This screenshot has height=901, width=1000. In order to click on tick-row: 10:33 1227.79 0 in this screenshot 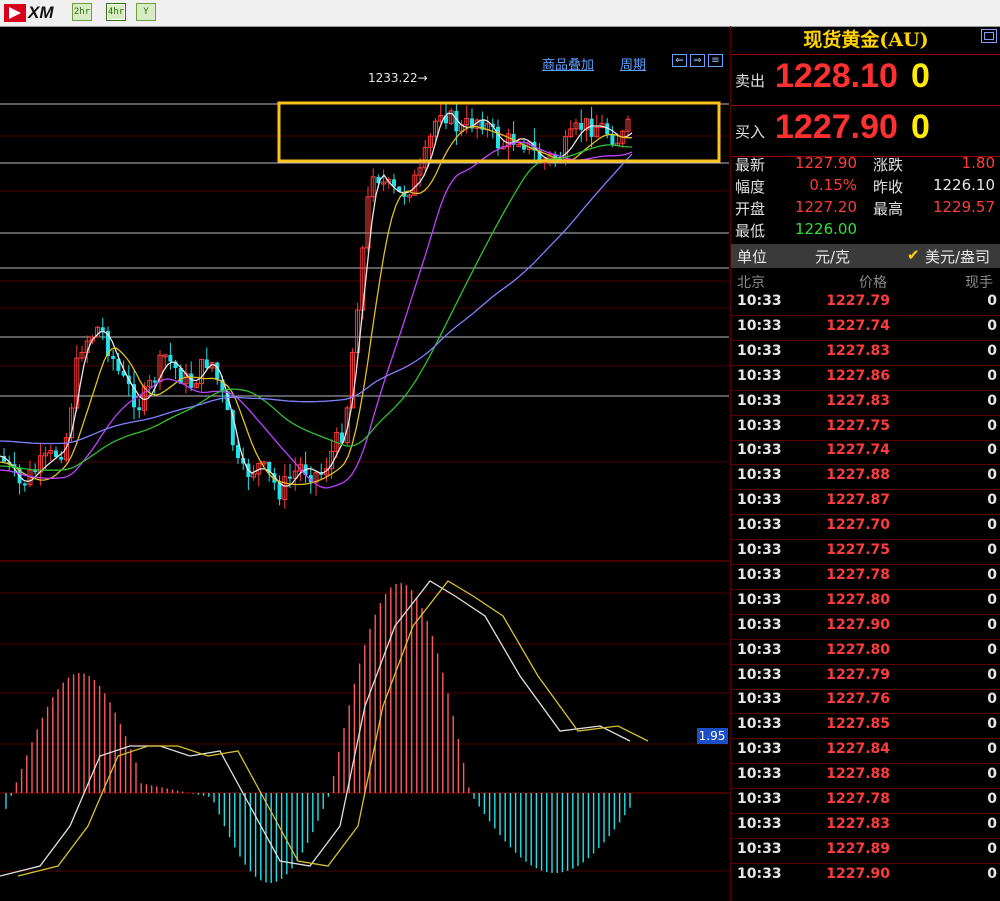, I will do `click(865, 305)`.